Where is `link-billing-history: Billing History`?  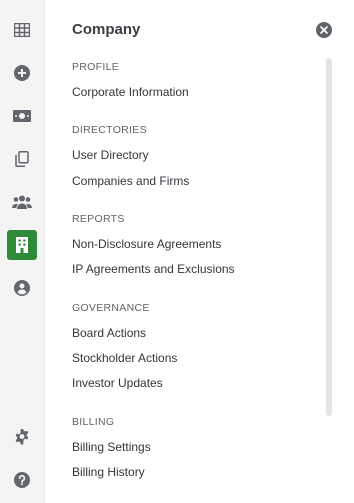
link-billing-history: Billing History is located at coordinates (108, 472).